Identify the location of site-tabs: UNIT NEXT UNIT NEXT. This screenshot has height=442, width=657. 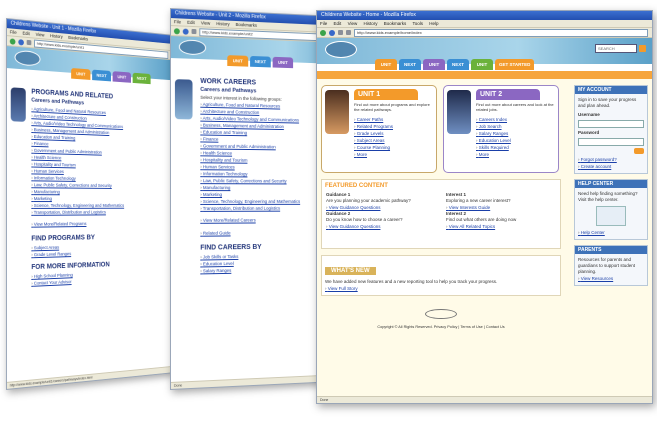
(111, 76).